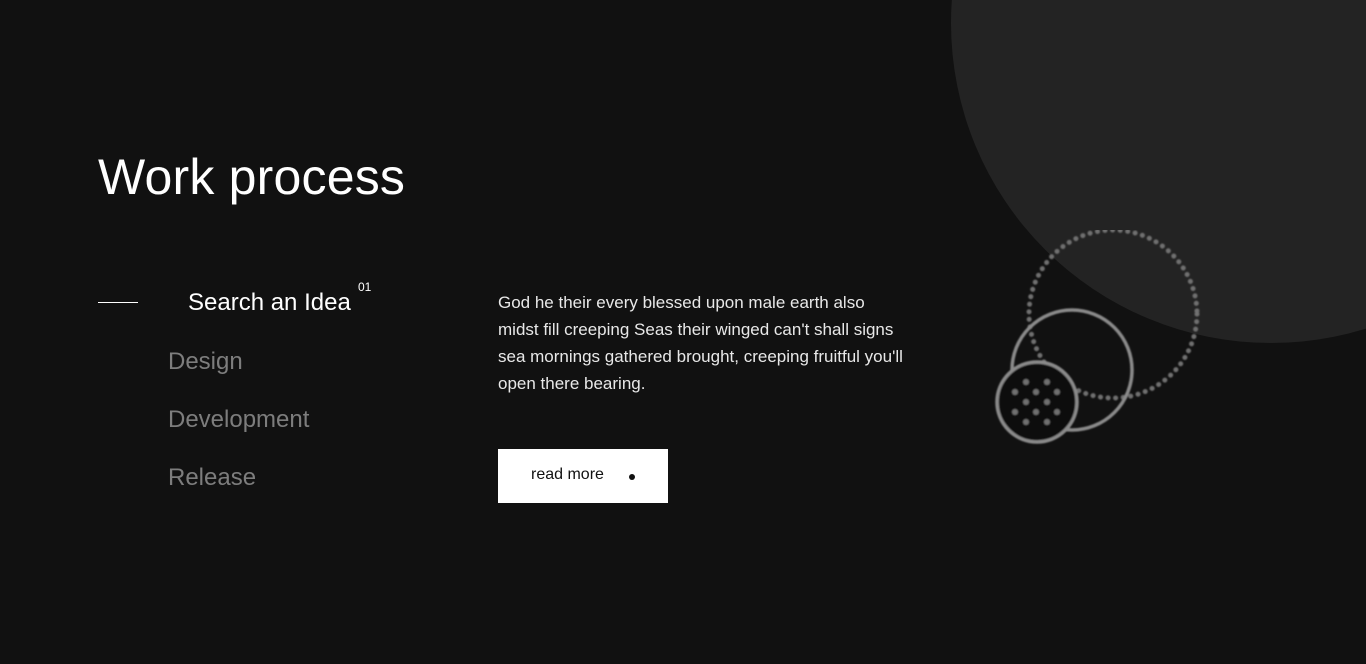 The image size is (1366, 664). What do you see at coordinates (632, 477) in the screenshot?
I see `dot-icon` at bounding box center [632, 477].